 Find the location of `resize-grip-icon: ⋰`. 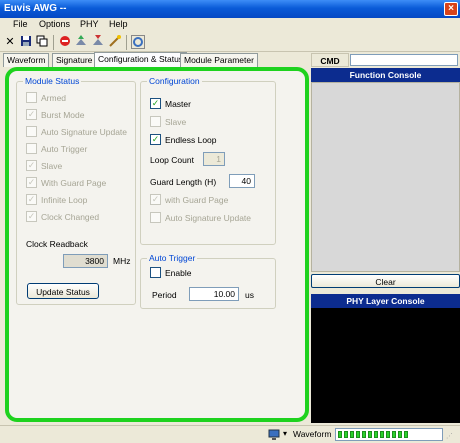

resize-grip-icon: ⋰ is located at coordinates (449, 436).